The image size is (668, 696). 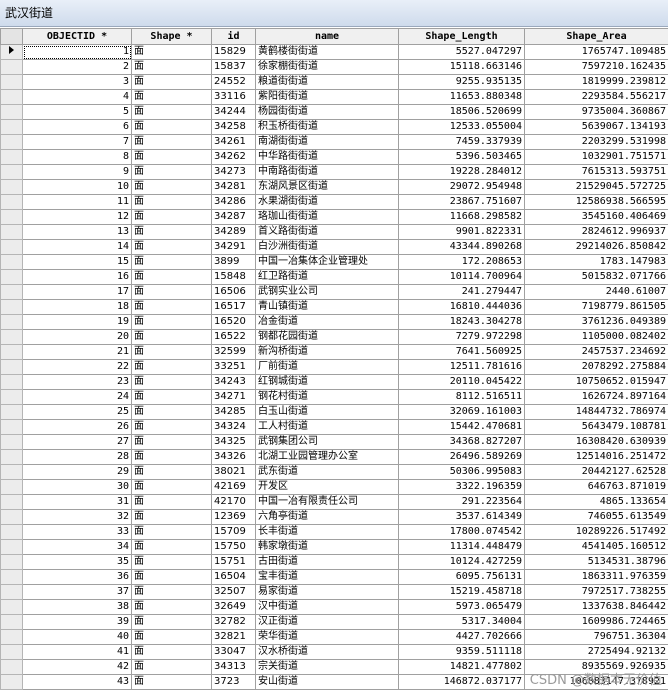 What do you see at coordinates (327, 667) in the screenshot?
I see `cell-name: 宗关街道` at bounding box center [327, 667].